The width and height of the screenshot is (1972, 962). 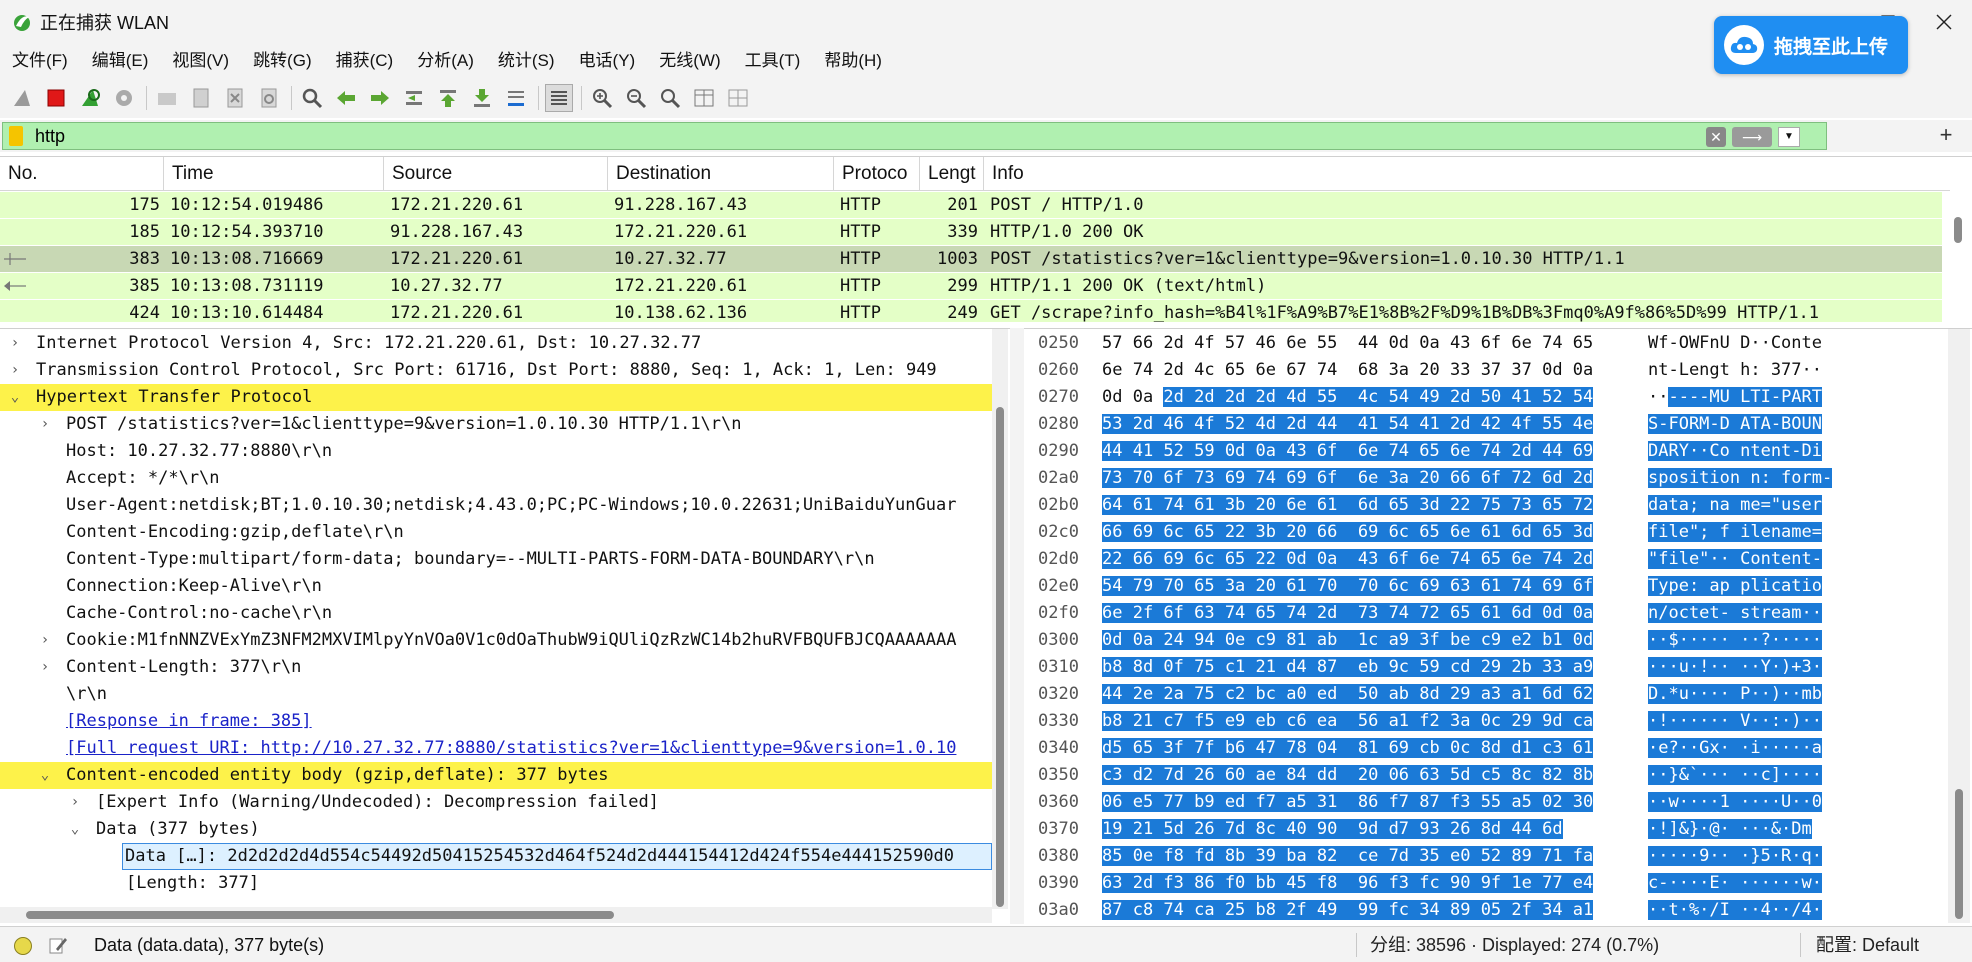 What do you see at coordinates (1730, 829) in the screenshot?
I see `byte-ascii: ·!]&}·@· ···&·Dm` at bounding box center [1730, 829].